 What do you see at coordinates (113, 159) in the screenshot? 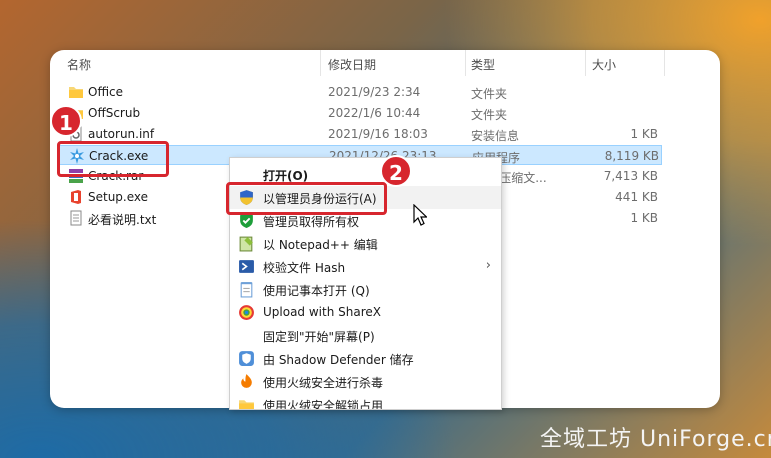
I see `highlight-box-crack-exe` at bounding box center [113, 159].